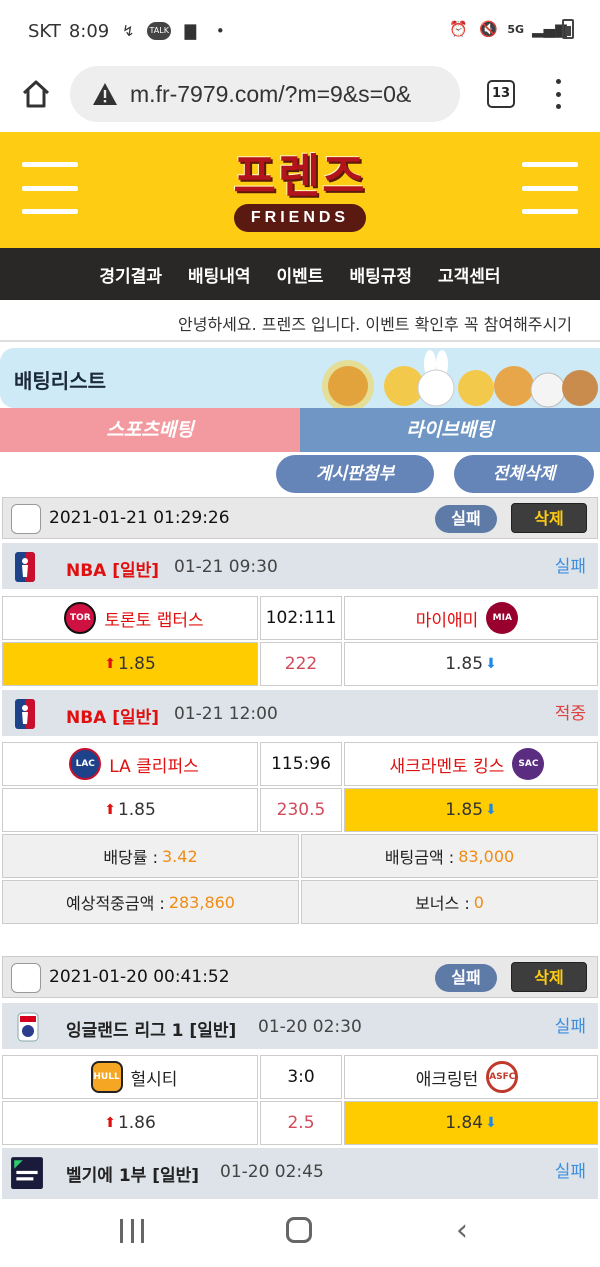 This screenshot has width=600, height=1267. Describe the element at coordinates (447, 1079) in the screenshot. I see `away-team-name: 애크링턴` at that location.